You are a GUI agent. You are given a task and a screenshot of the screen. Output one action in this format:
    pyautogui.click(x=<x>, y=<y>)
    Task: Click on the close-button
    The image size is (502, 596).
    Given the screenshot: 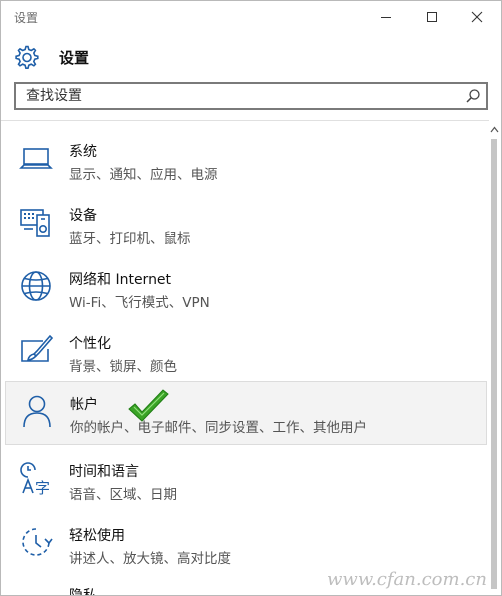 What is the action you would take?
    pyautogui.click(x=477, y=17)
    